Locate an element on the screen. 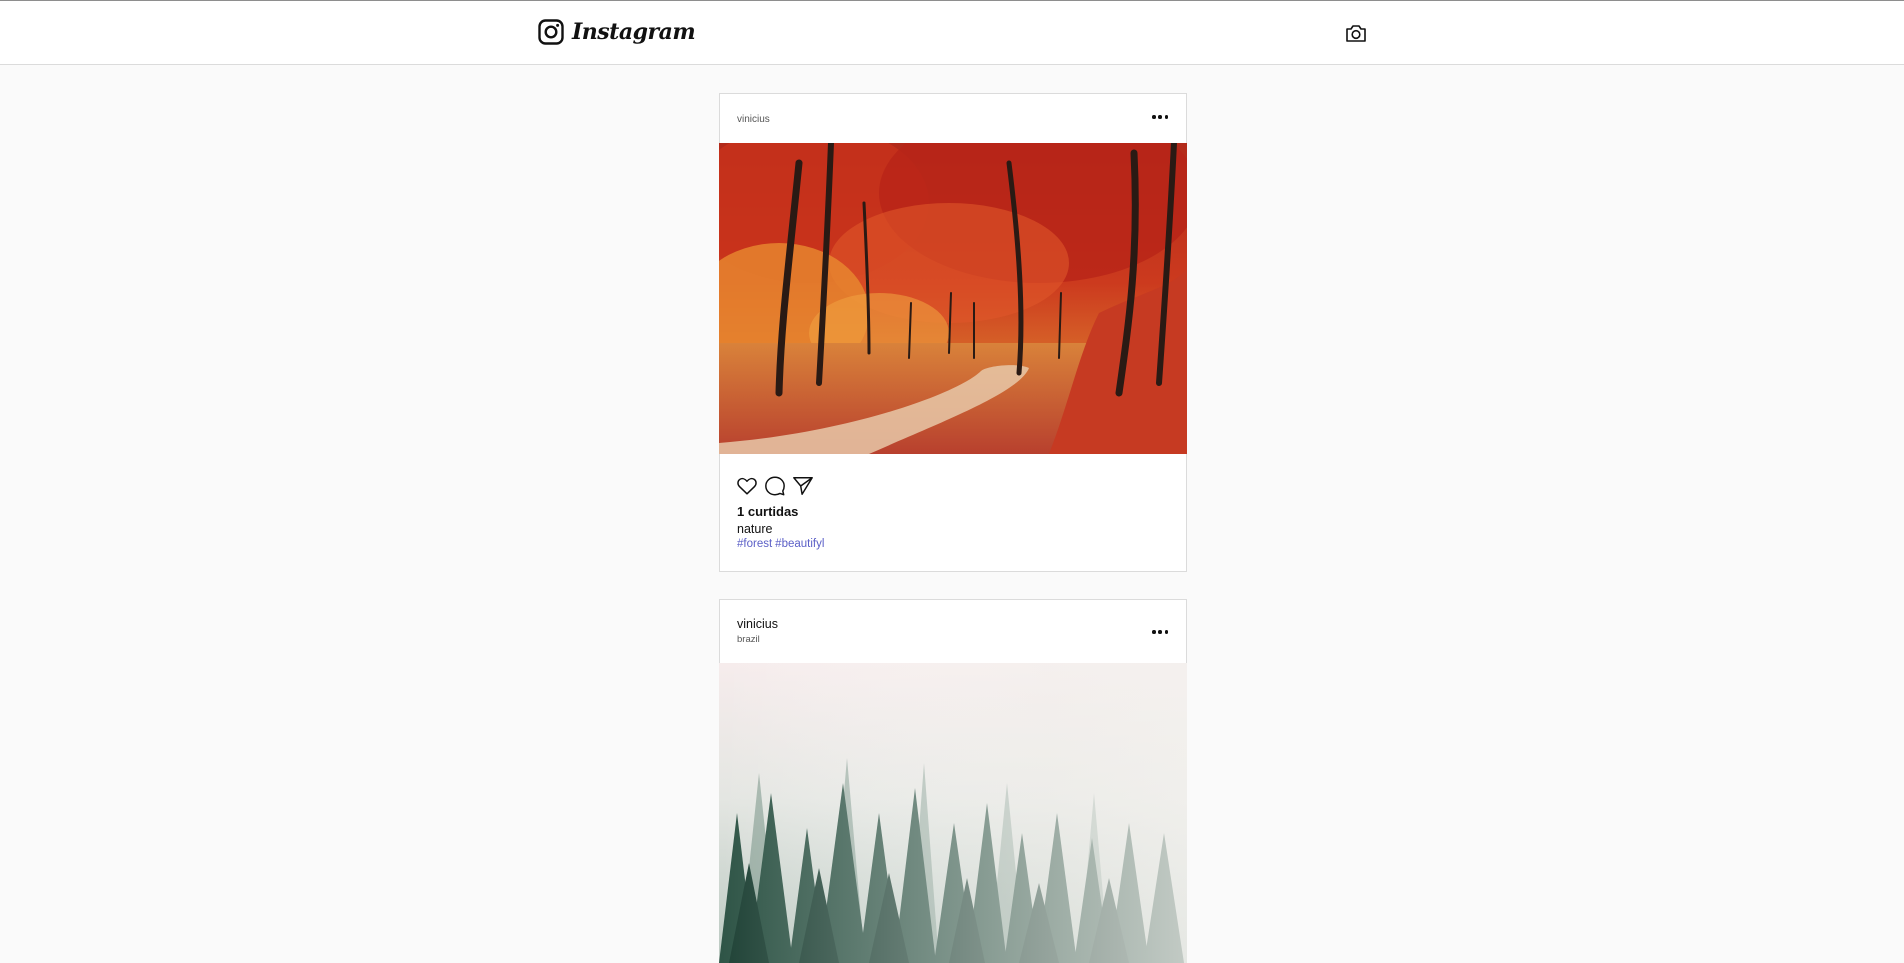 The width and height of the screenshot is (1904, 963). feed-post: vinicius brazil is located at coordinates (953, 781).